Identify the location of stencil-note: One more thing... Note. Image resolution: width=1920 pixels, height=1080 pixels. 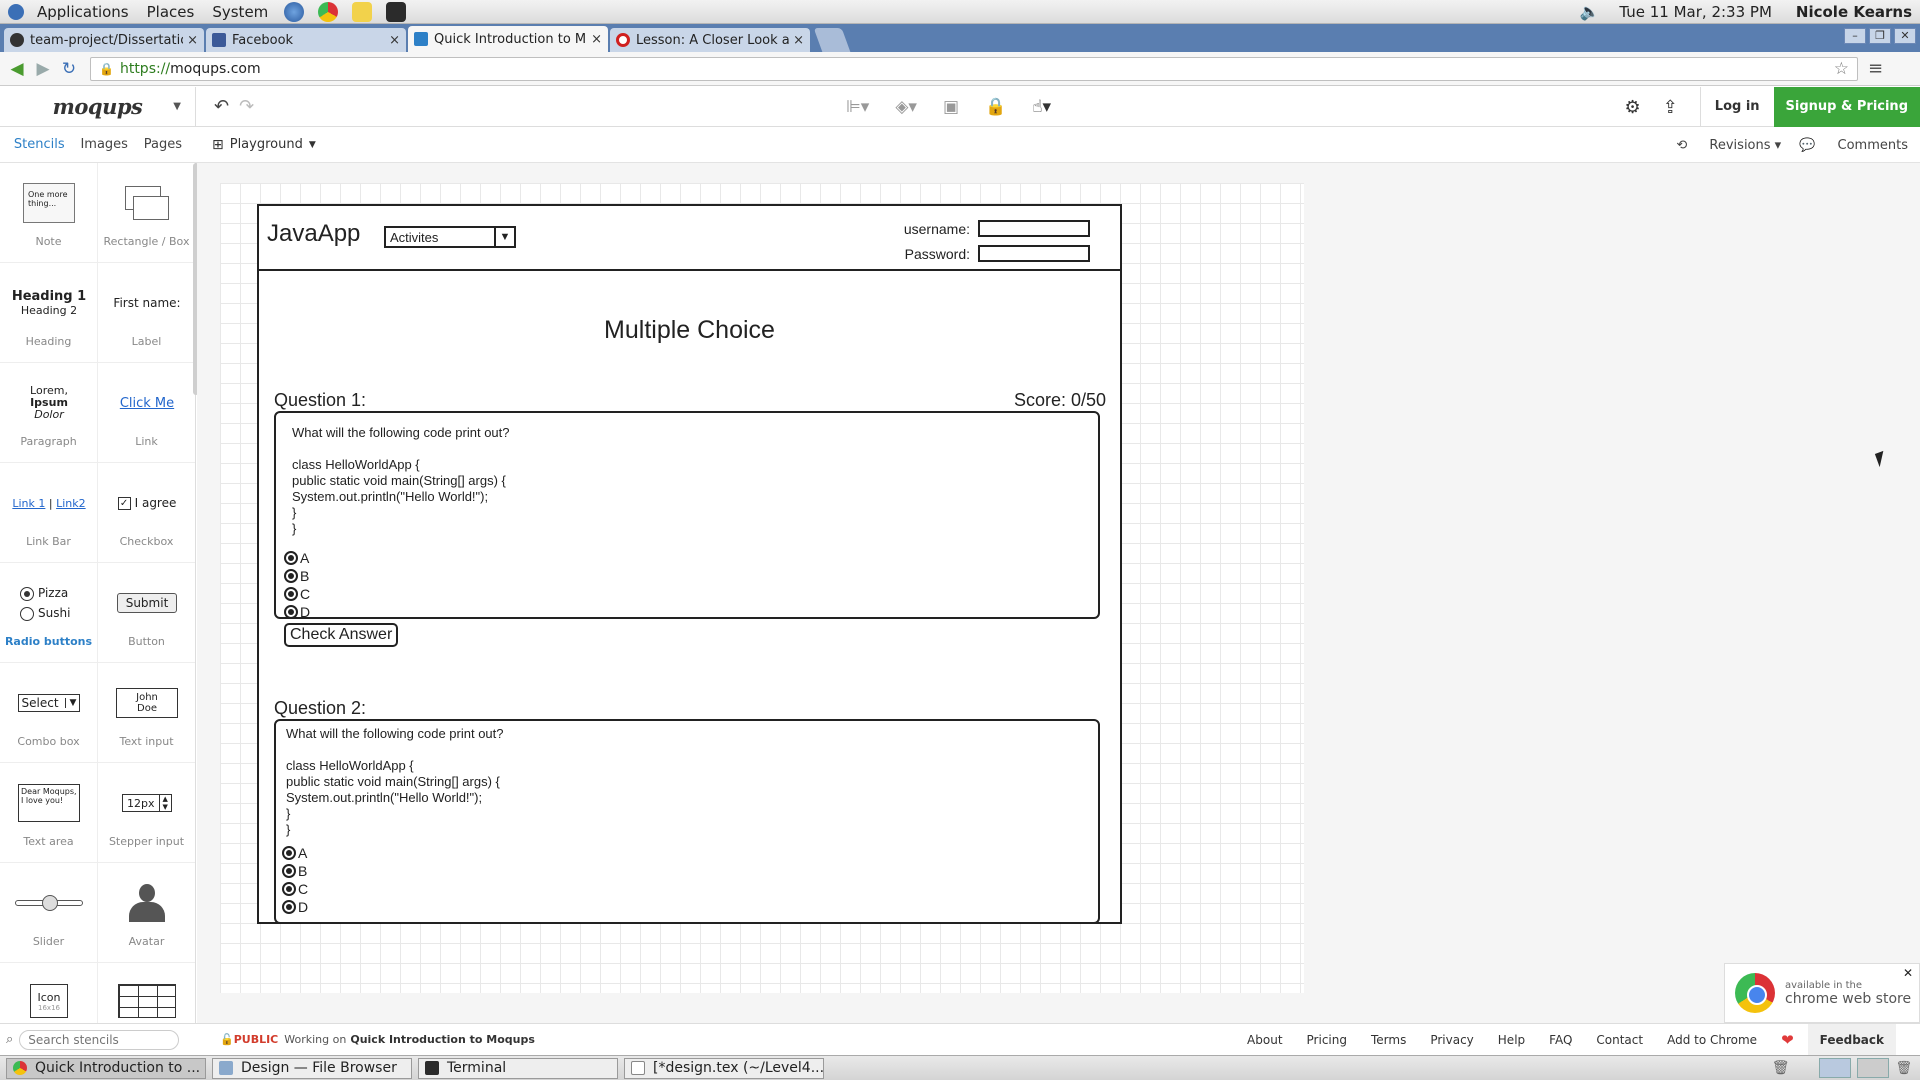
(49, 213).